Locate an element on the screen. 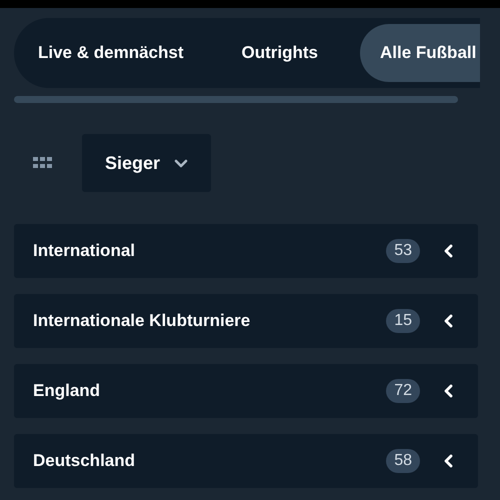 The width and height of the screenshot is (500, 500). category-name: International is located at coordinates (84, 251).